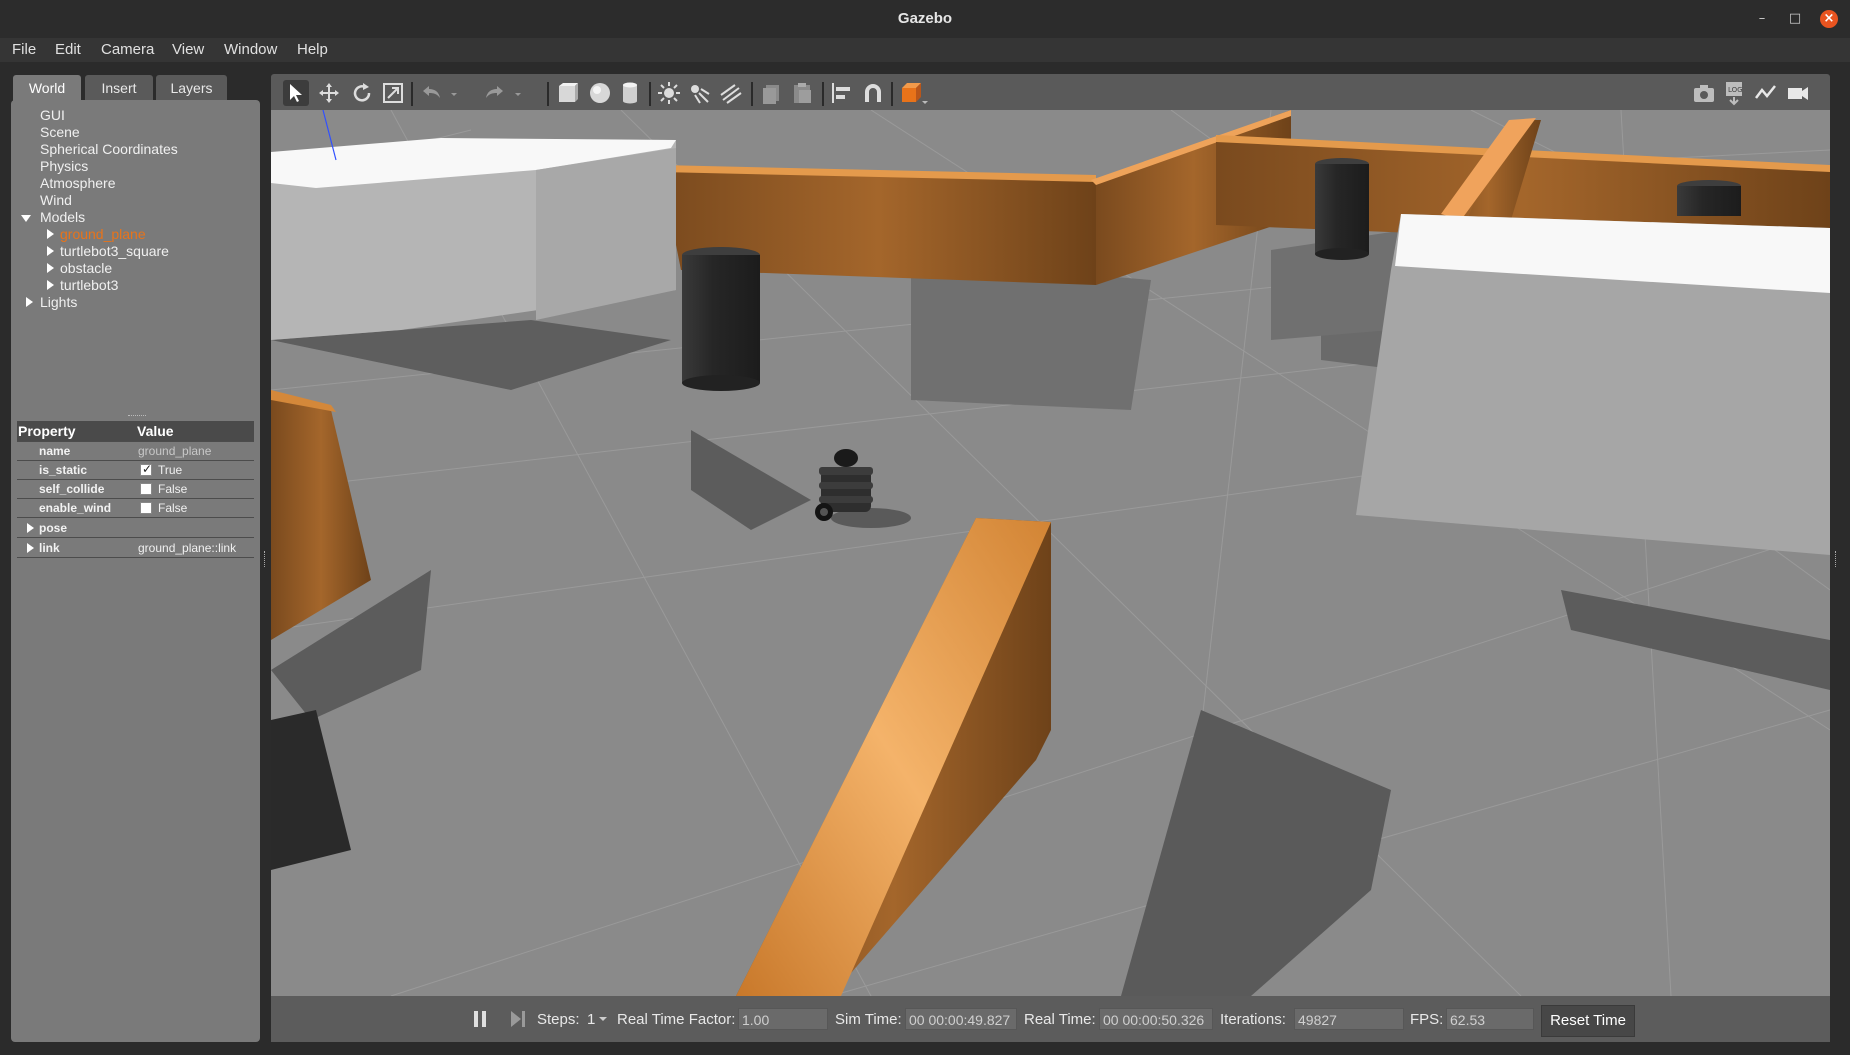 This screenshot has width=1850, height=1055. Describe the element at coordinates (119, 88) in the screenshot. I see `tab-insert: Insert` at that location.